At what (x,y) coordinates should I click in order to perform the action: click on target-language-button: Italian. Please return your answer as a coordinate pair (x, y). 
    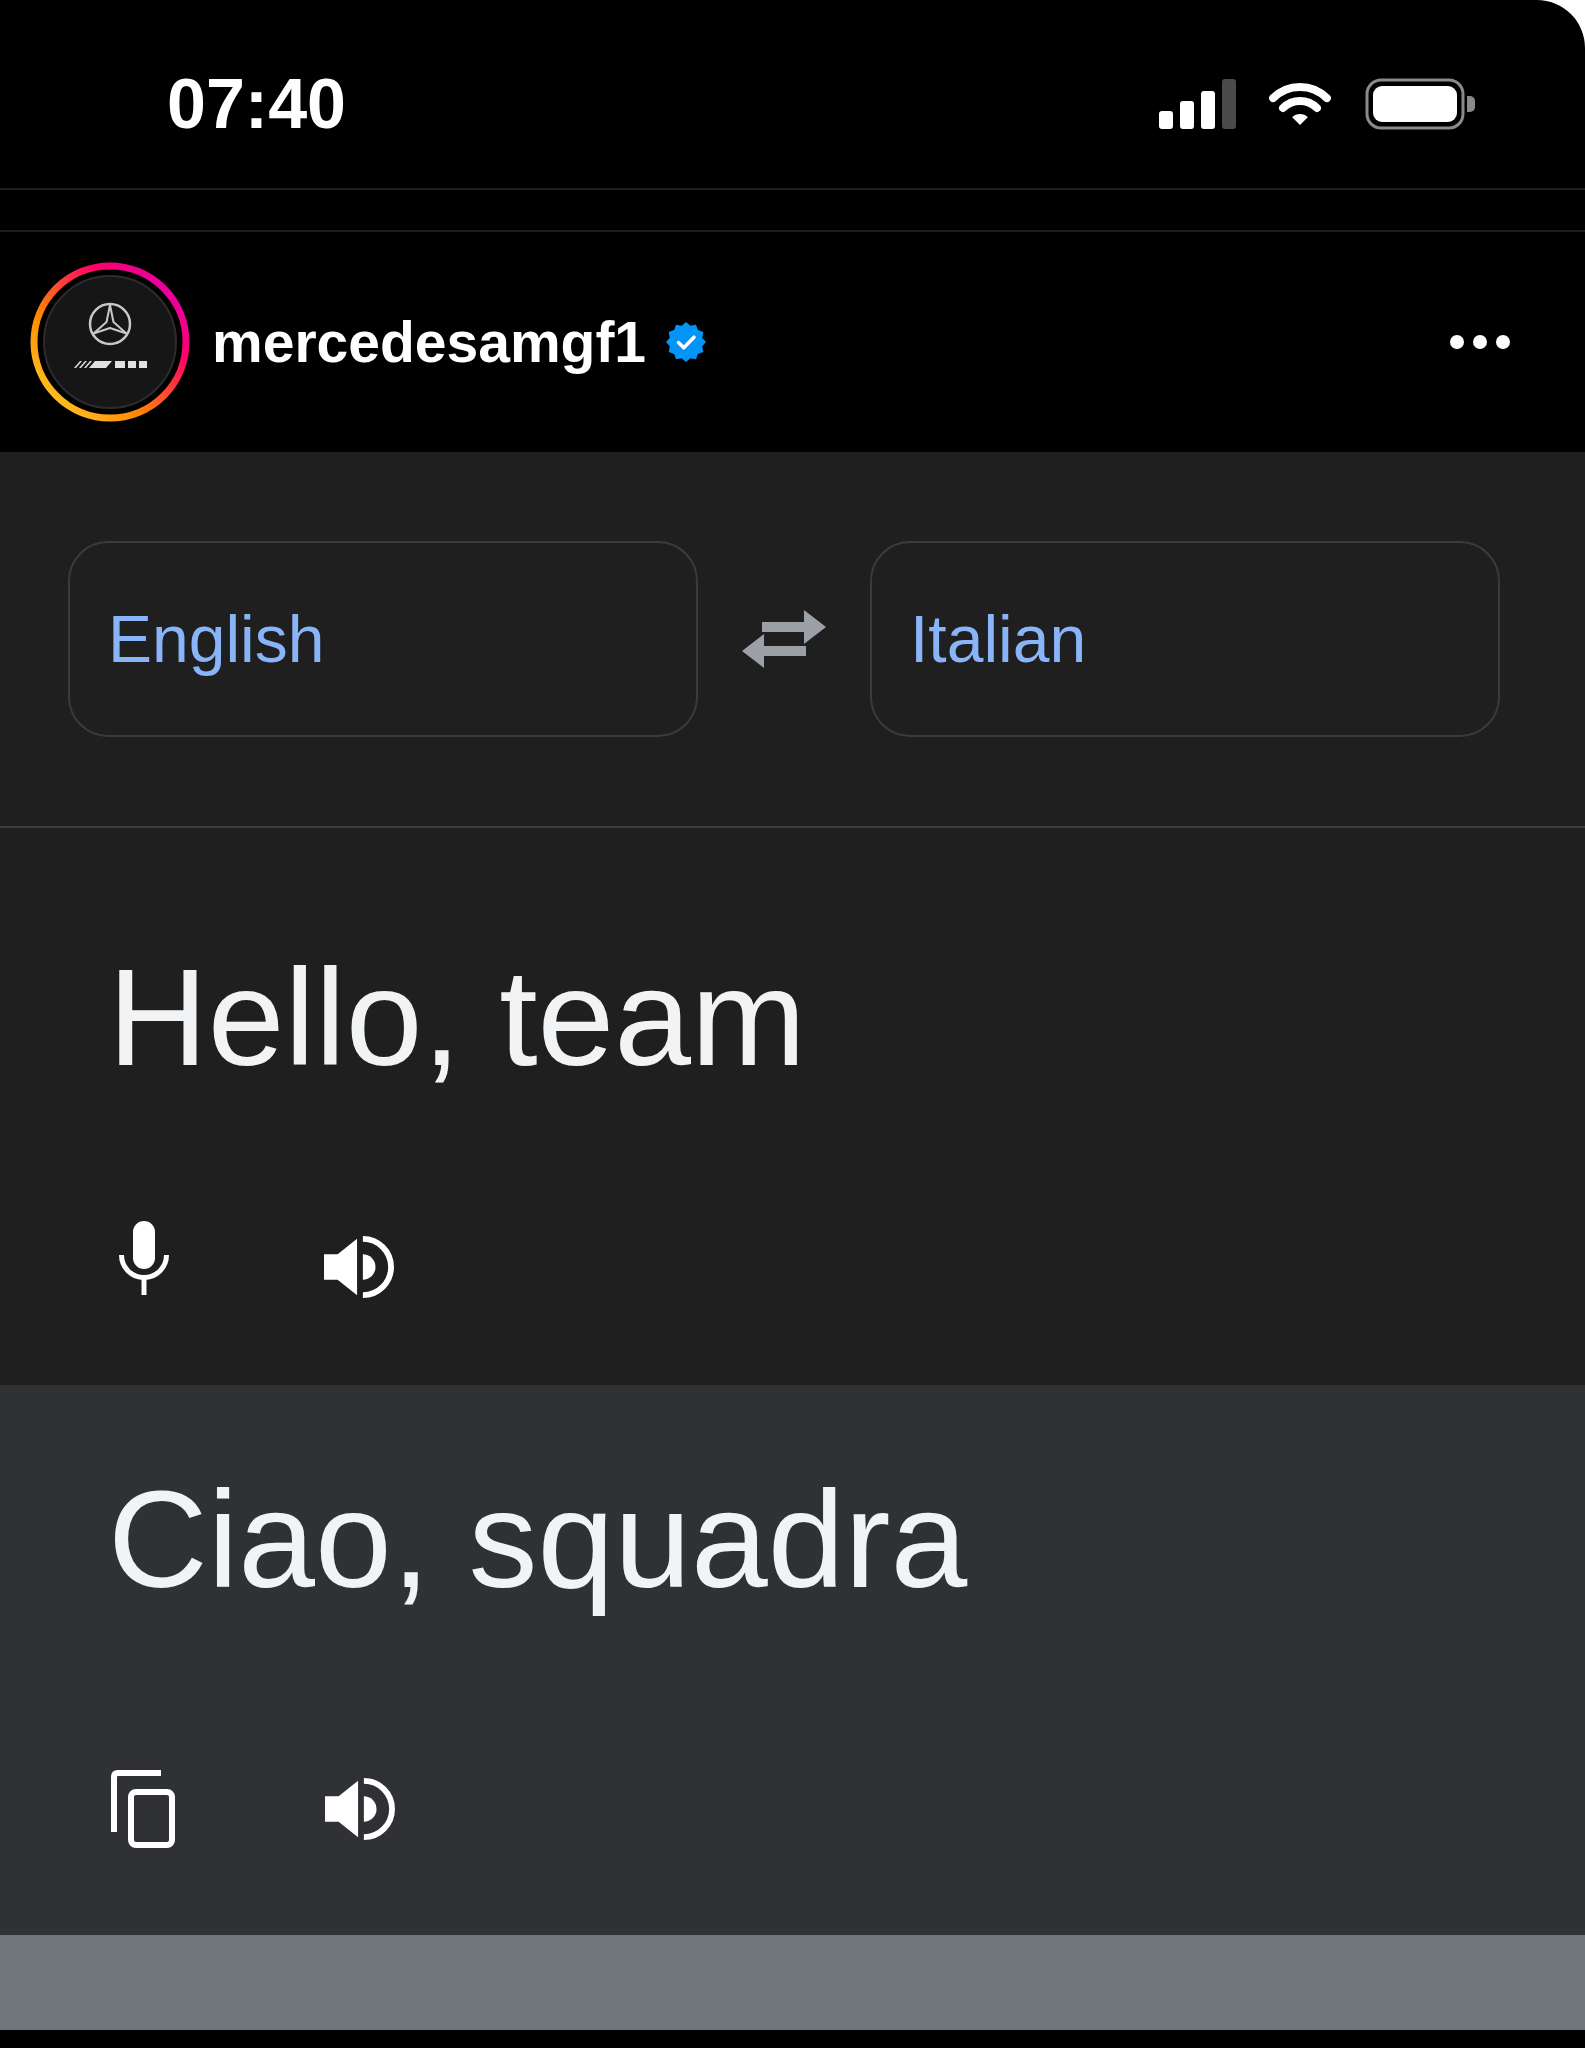
    Looking at the image, I should click on (1185, 639).